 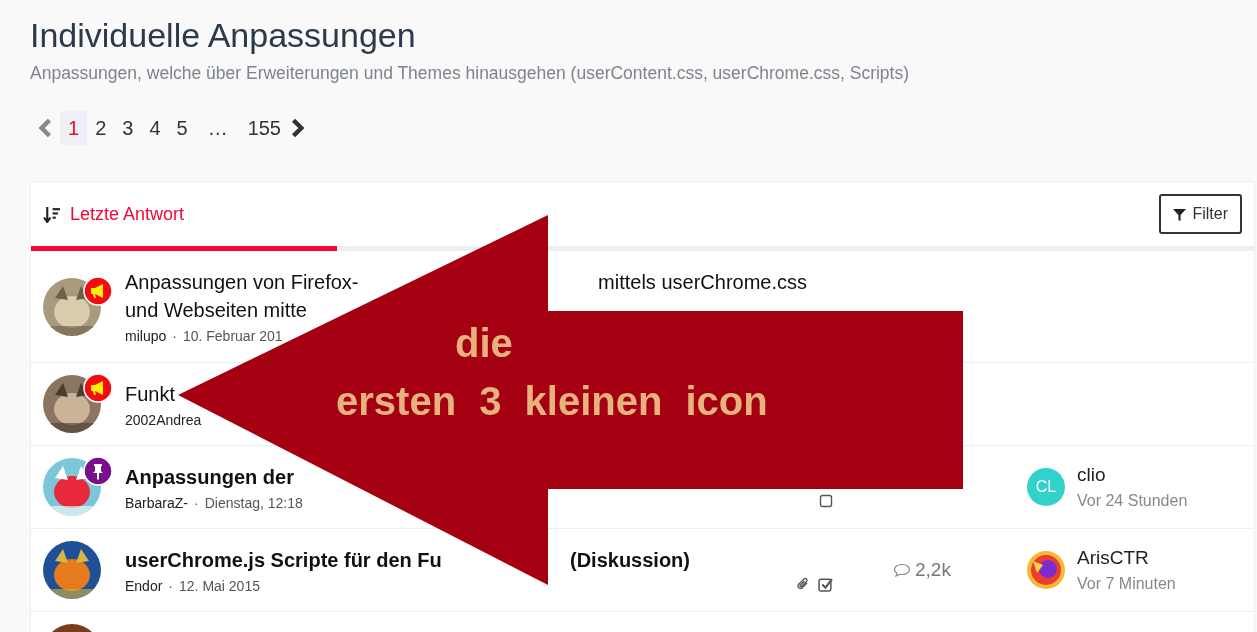 I want to click on last-poster-link: clio, so click(x=1132, y=475).